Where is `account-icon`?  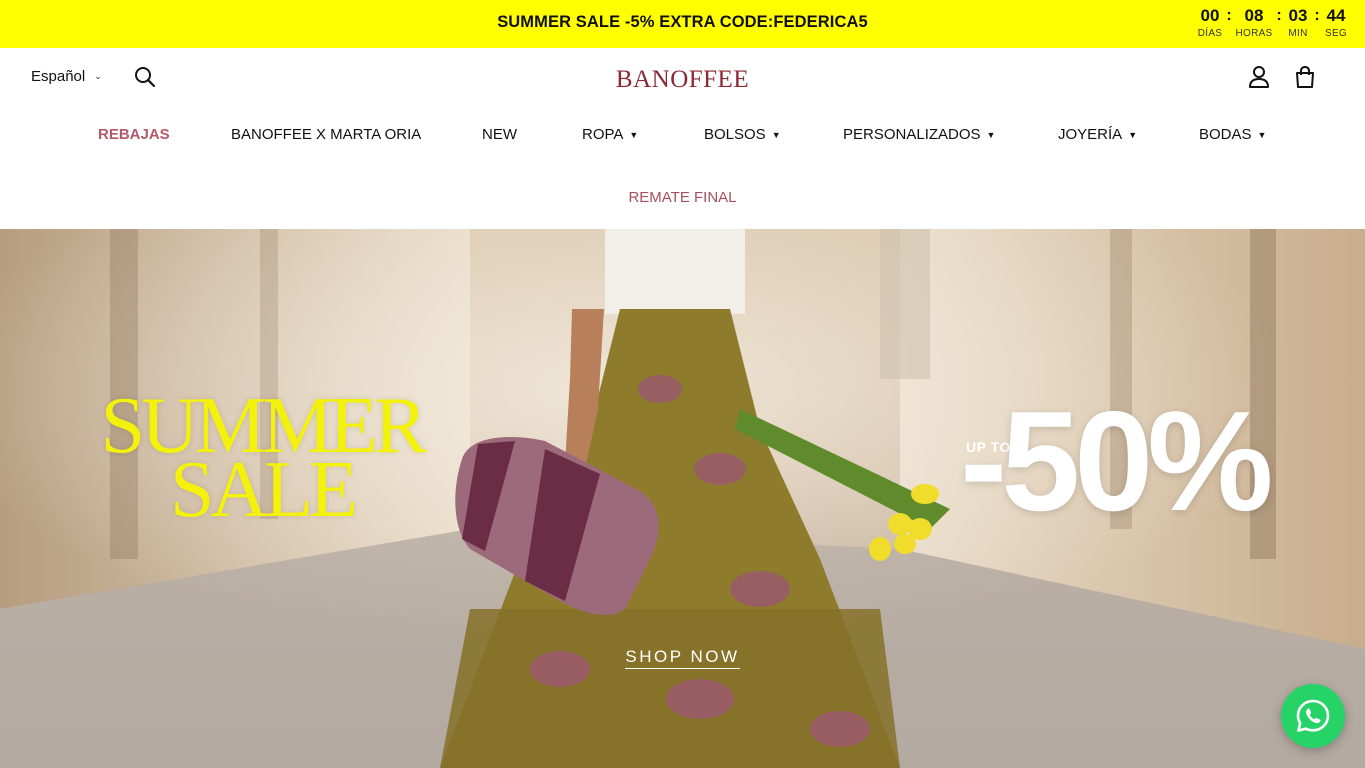
account-icon is located at coordinates (1259, 77).